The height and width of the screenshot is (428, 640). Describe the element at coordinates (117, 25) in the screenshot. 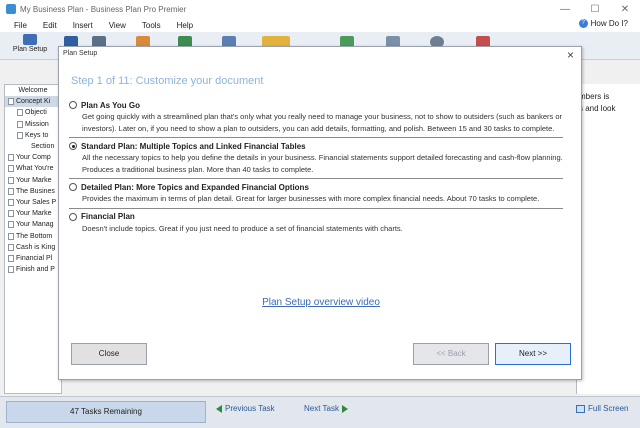

I see `menu-view: View` at that location.